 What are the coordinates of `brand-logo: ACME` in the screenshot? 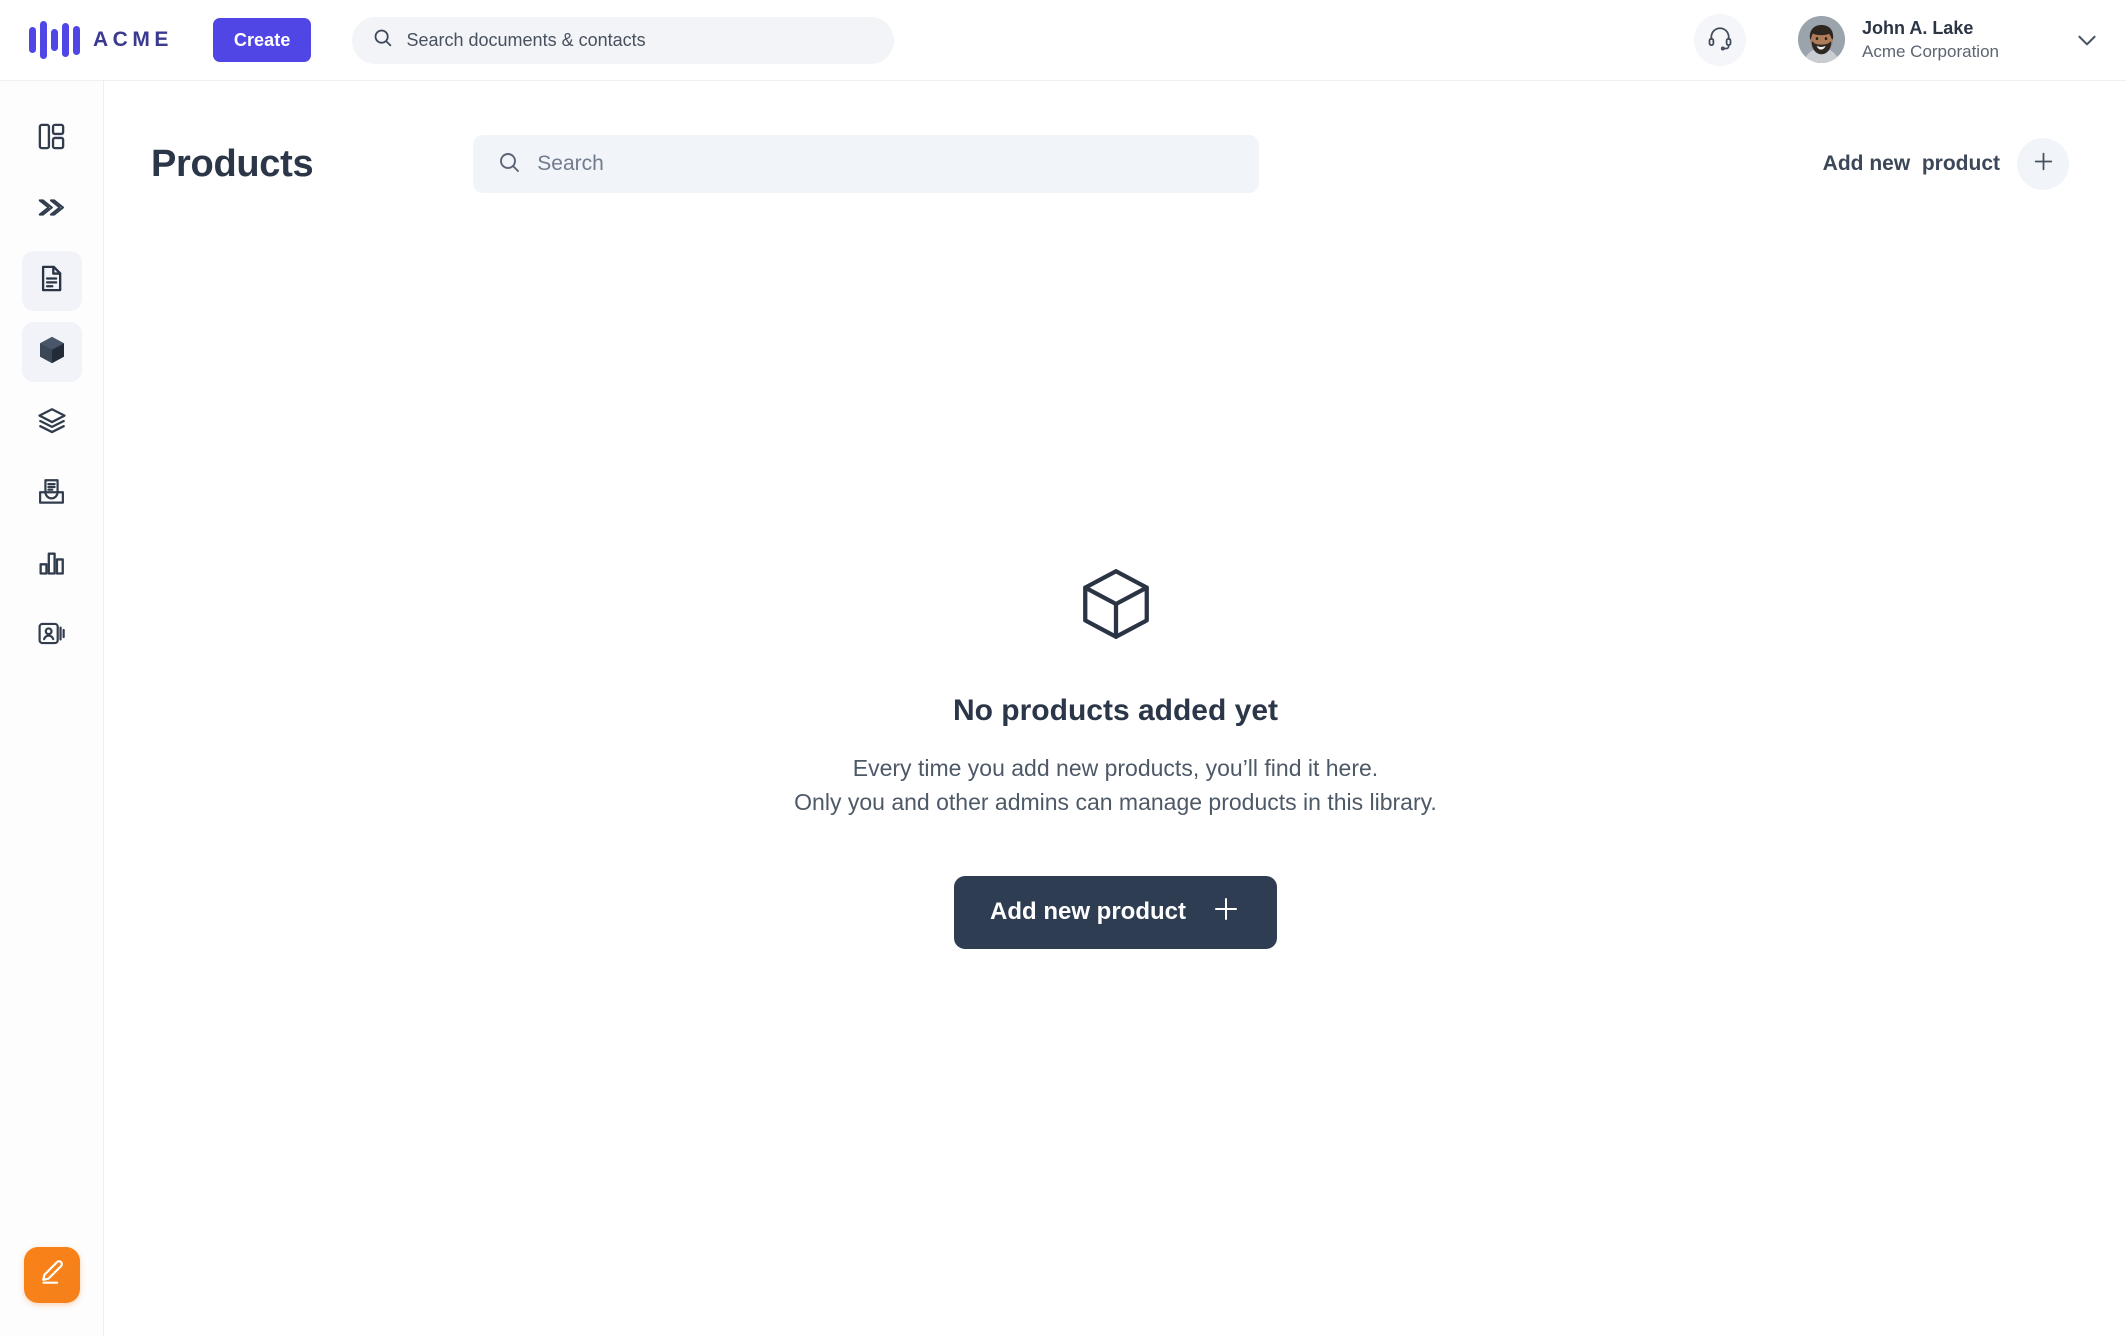 It's located at (101, 40).